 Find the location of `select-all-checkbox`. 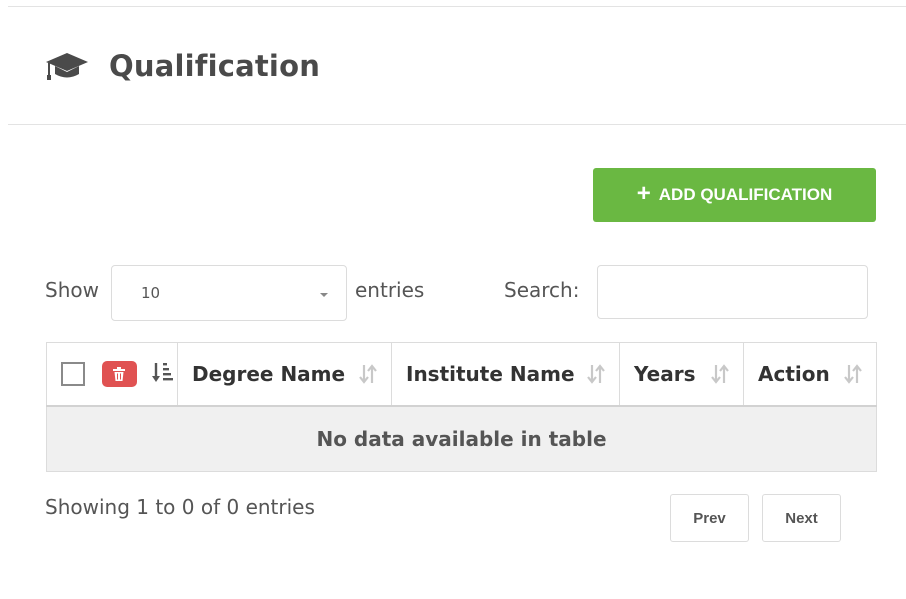

select-all-checkbox is located at coordinates (73, 374).